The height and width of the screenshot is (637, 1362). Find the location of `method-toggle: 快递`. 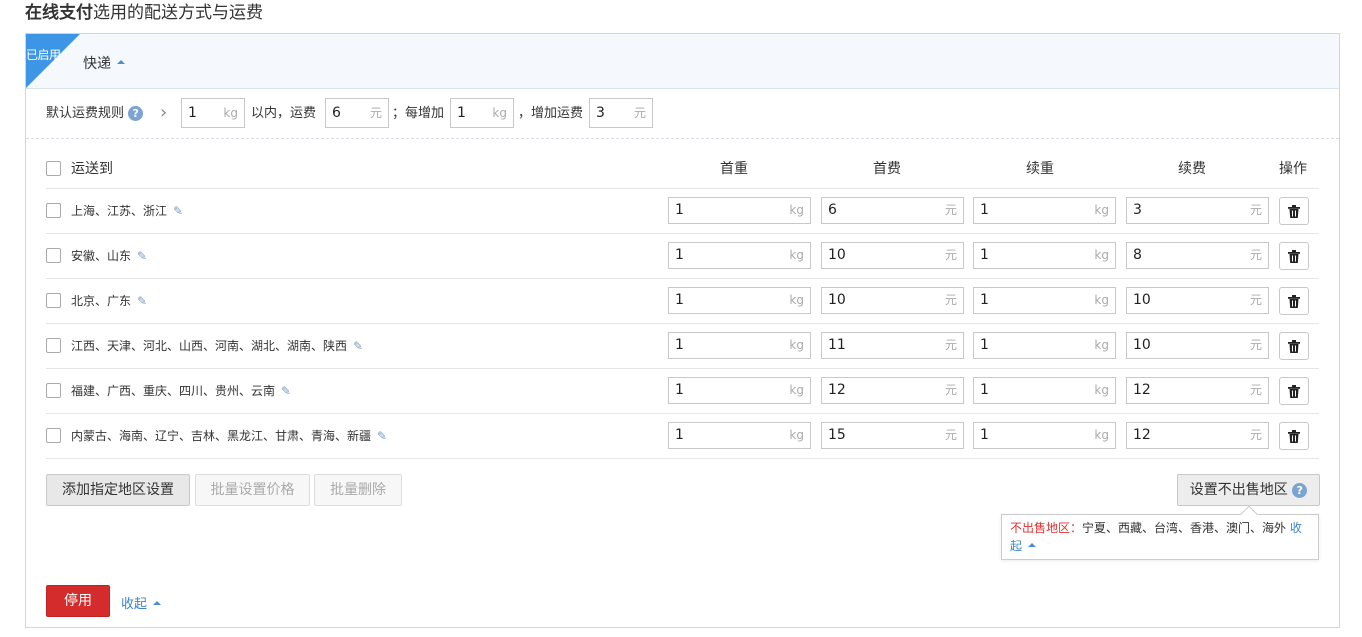

method-toggle: 快递 is located at coordinates (104, 63).